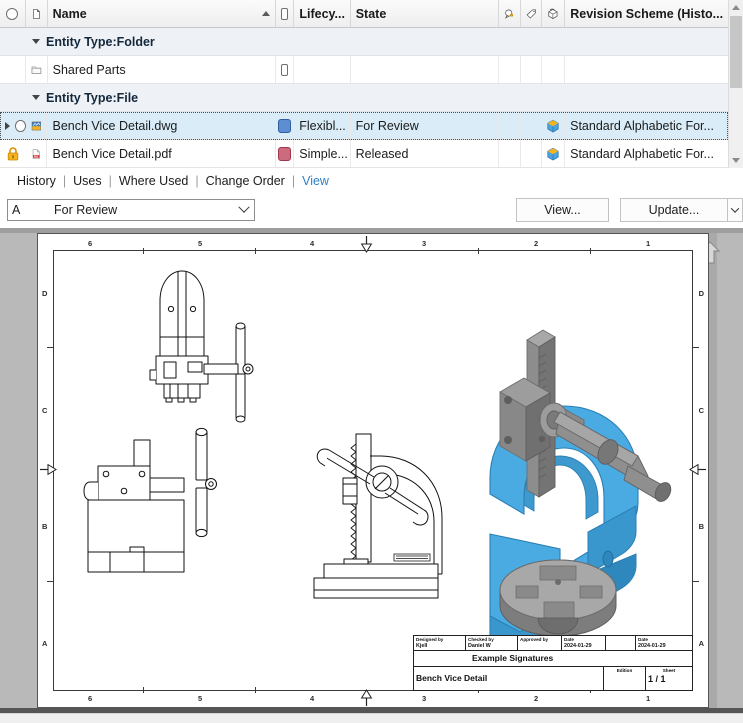 The image size is (743, 723). I want to click on scroll-up-button, so click(736, 7).